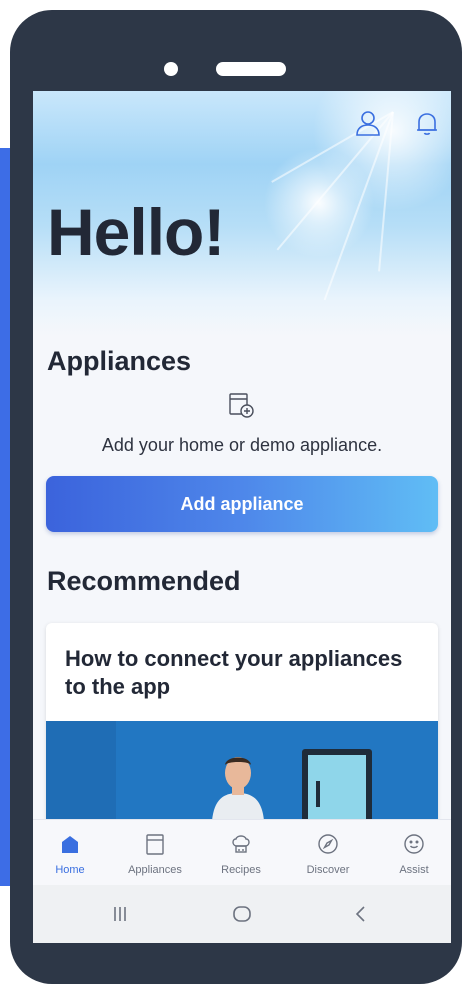 Image resolution: width=472 pixels, height=994 pixels. I want to click on appliances-section-title: Appliances, so click(119, 361).